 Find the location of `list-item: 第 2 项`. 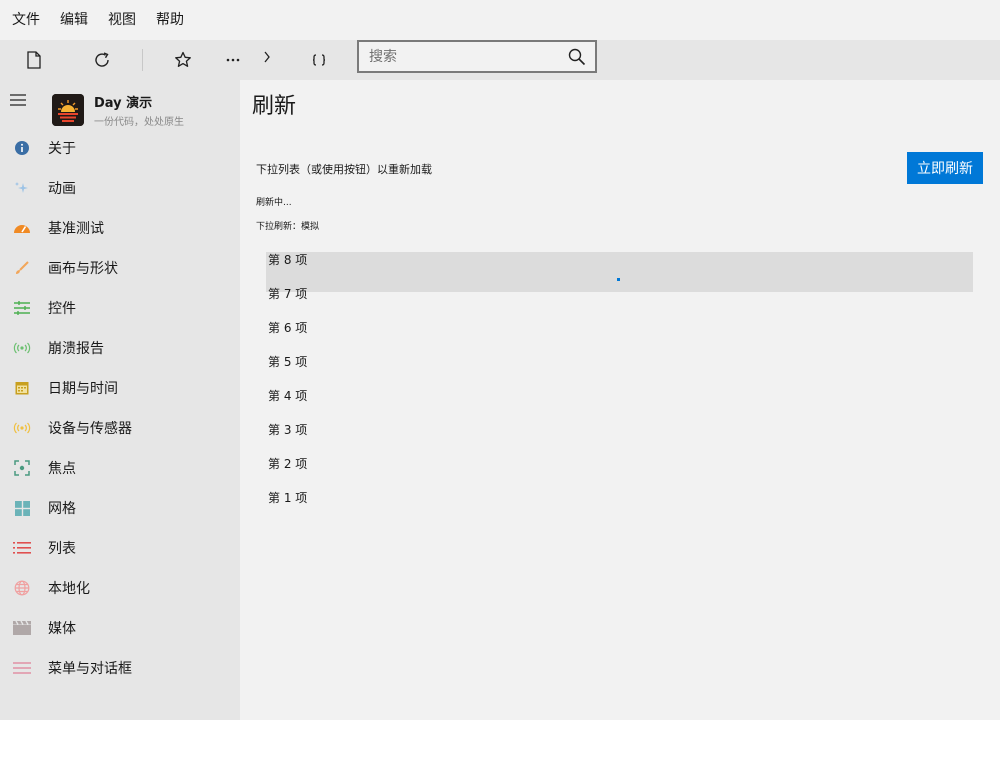

list-item: 第 2 项 is located at coordinates (287, 464).